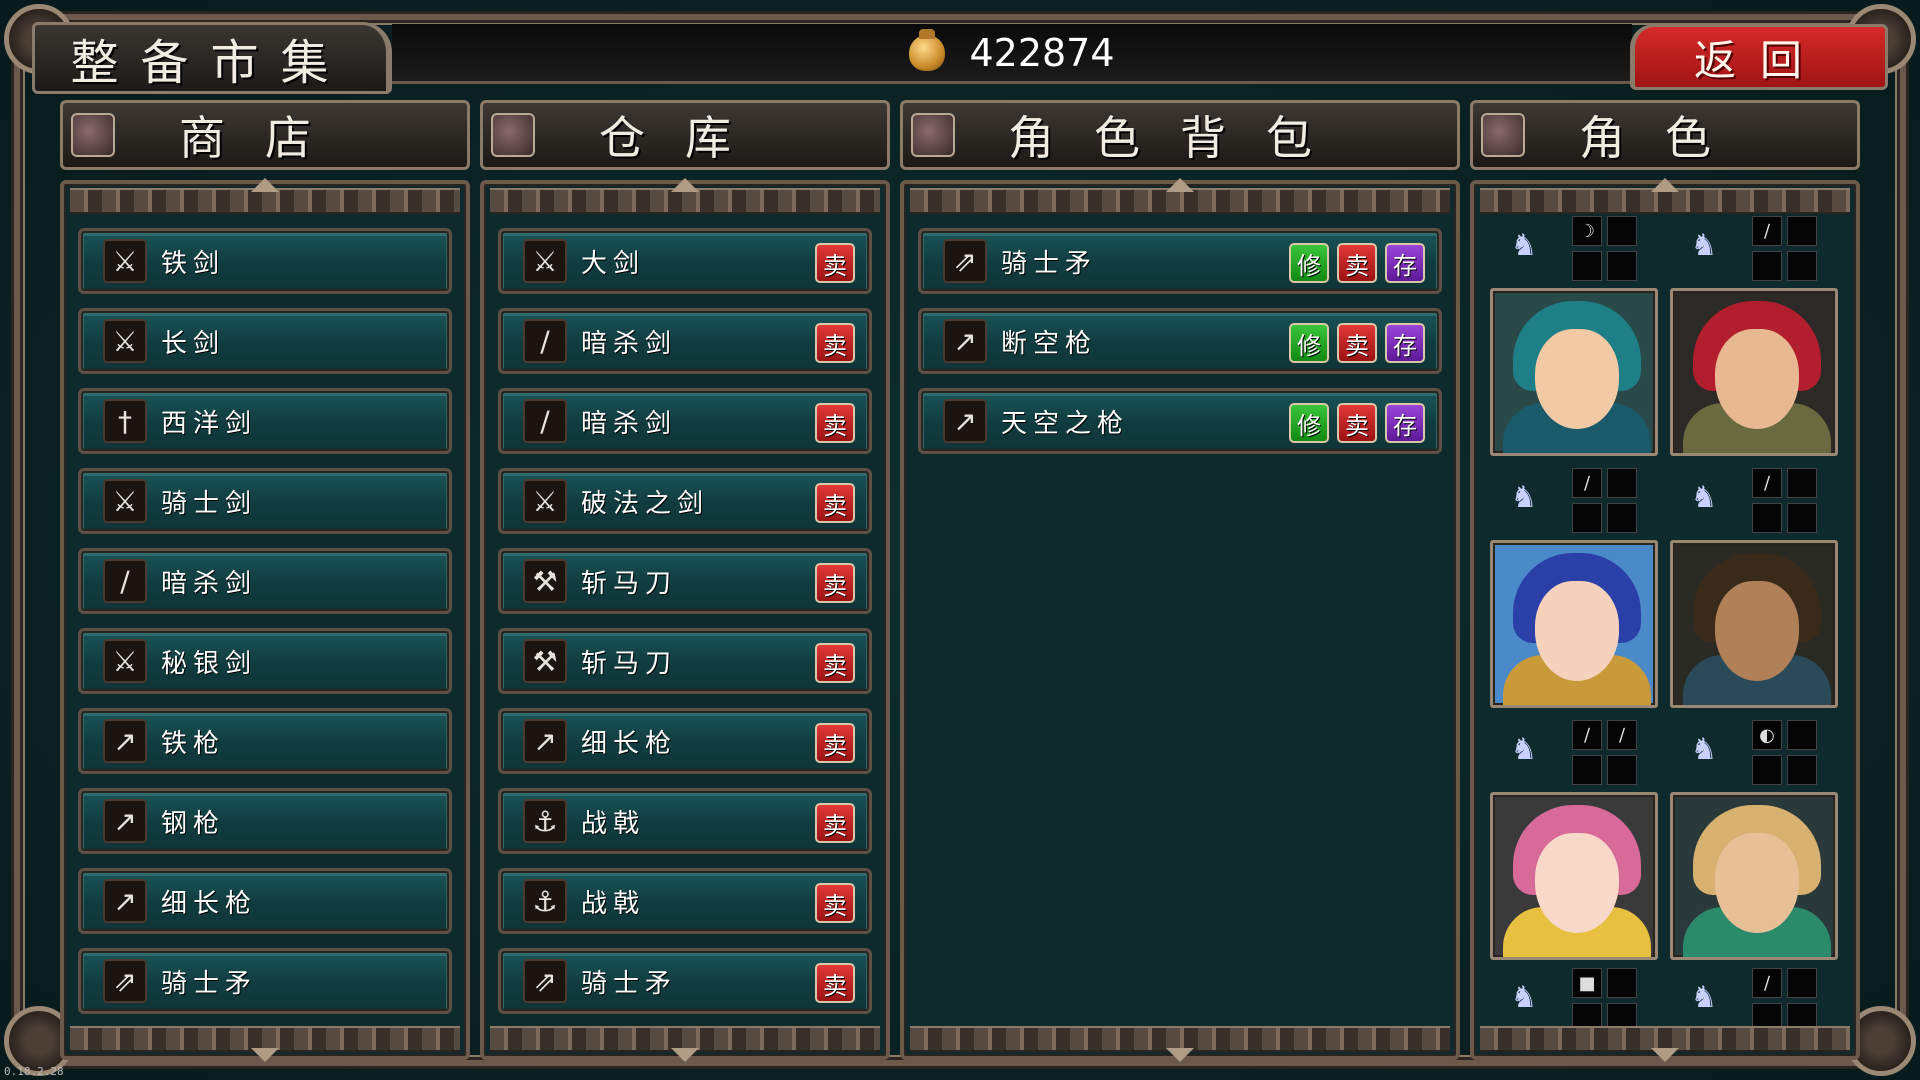 Image resolution: width=1920 pixels, height=1080 pixels. What do you see at coordinates (1180, 341) in the screenshot?
I see `item-row: ↗ 断空枪 修卖存` at bounding box center [1180, 341].